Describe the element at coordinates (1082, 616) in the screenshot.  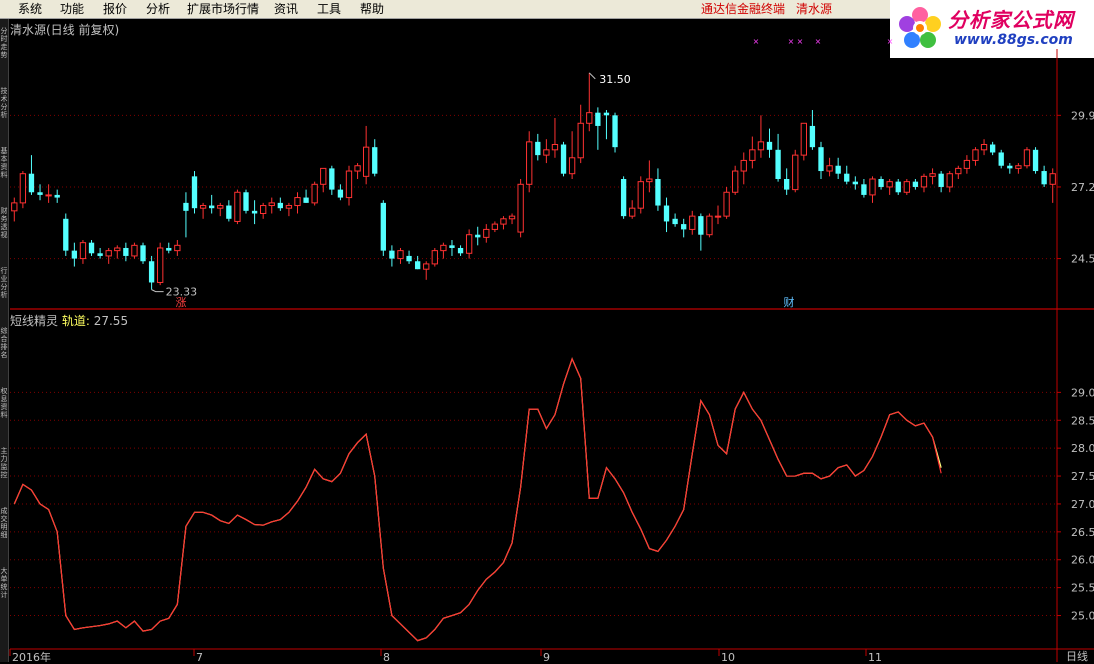
I see `indicator-y-tick-label: 25.0` at that location.